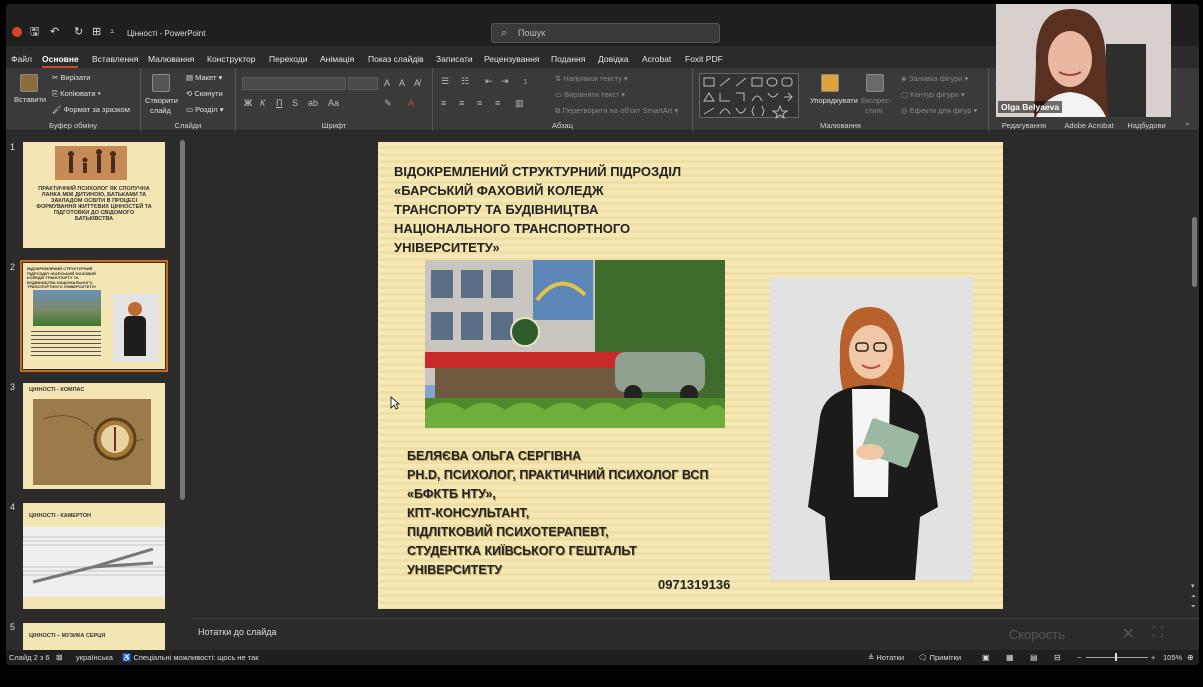 The height and width of the screenshot is (687, 1203). What do you see at coordinates (94, 636) in the screenshot?
I see `slide-thumbnail-5: ЦІННОСТІ – МУЗИКА СЕРЦЯ` at bounding box center [94, 636].